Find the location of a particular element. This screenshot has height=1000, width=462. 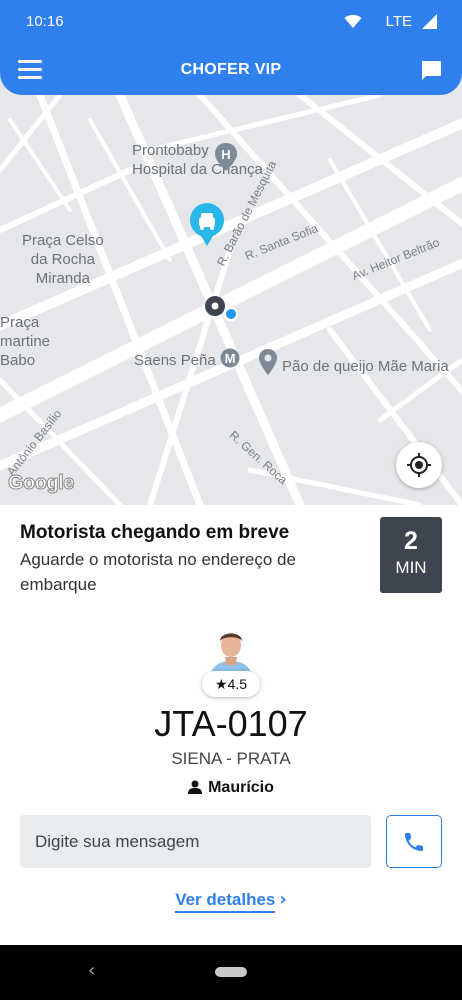

recenter-button is located at coordinates (419, 465).